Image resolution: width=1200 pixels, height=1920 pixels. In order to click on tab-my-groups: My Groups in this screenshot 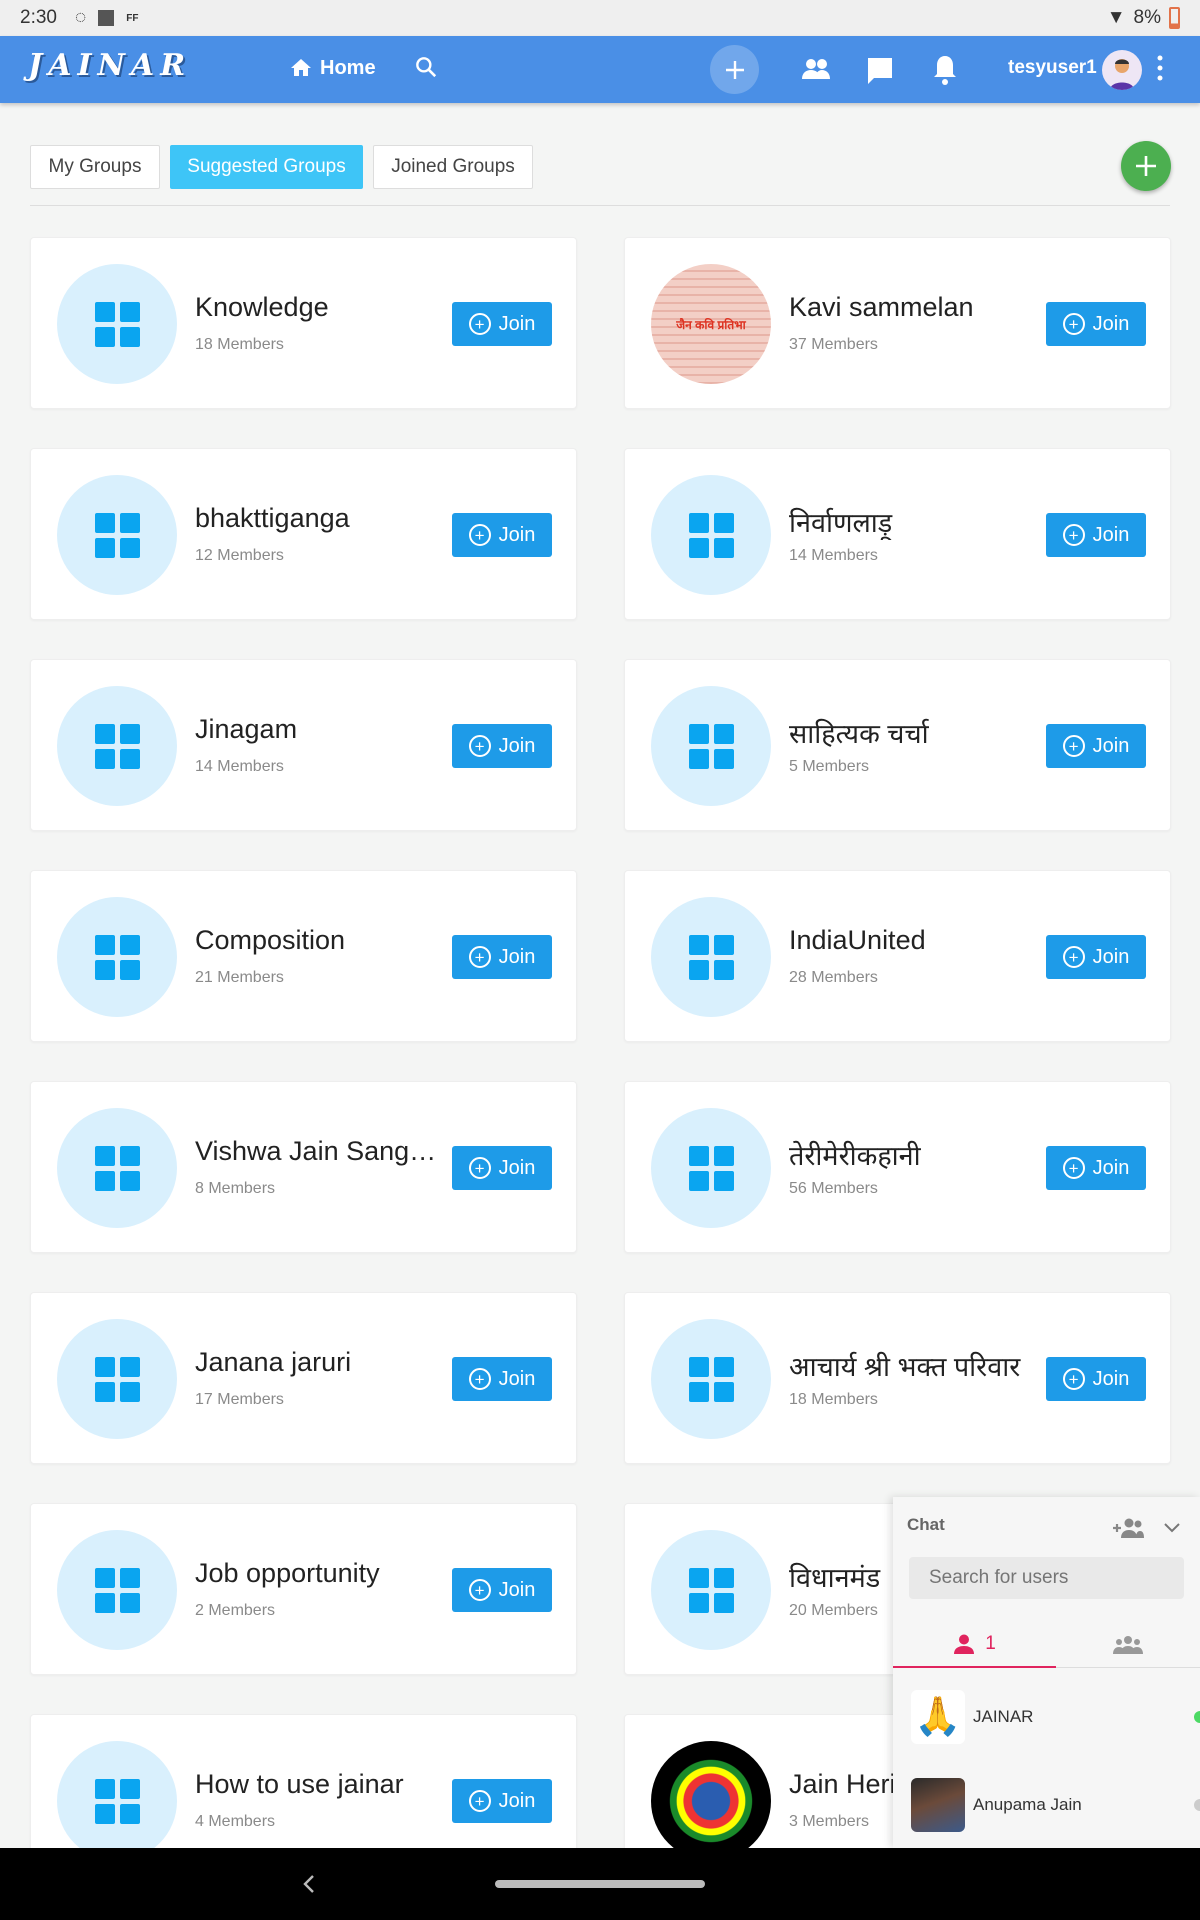, I will do `click(95, 167)`.